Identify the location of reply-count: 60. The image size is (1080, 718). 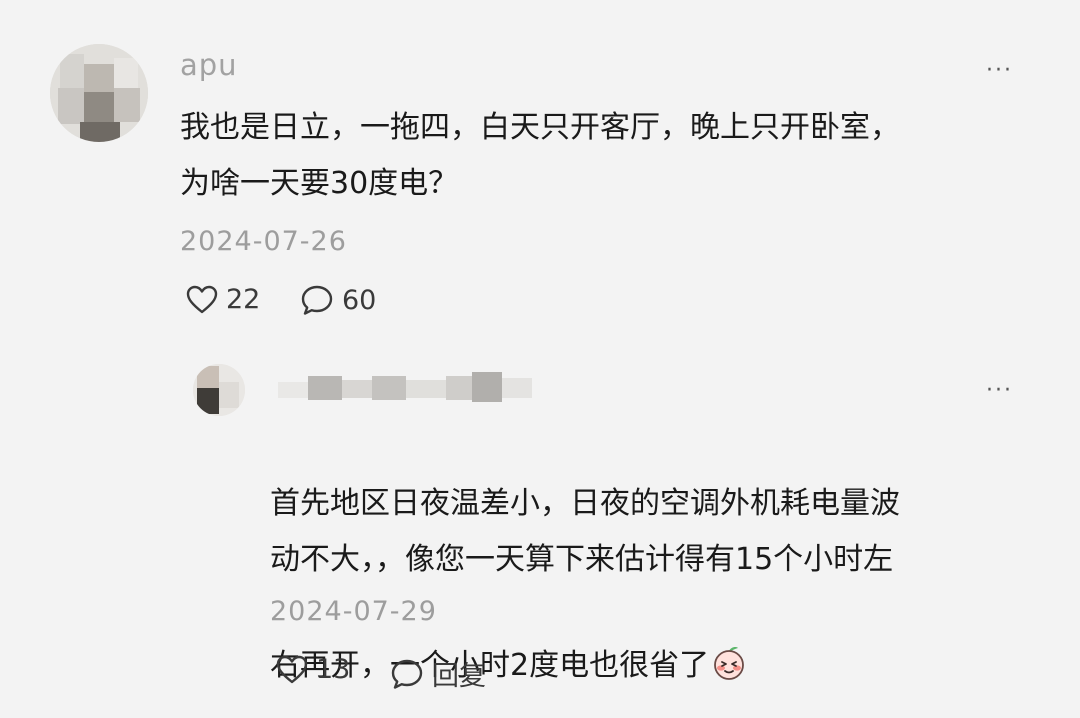
(359, 300).